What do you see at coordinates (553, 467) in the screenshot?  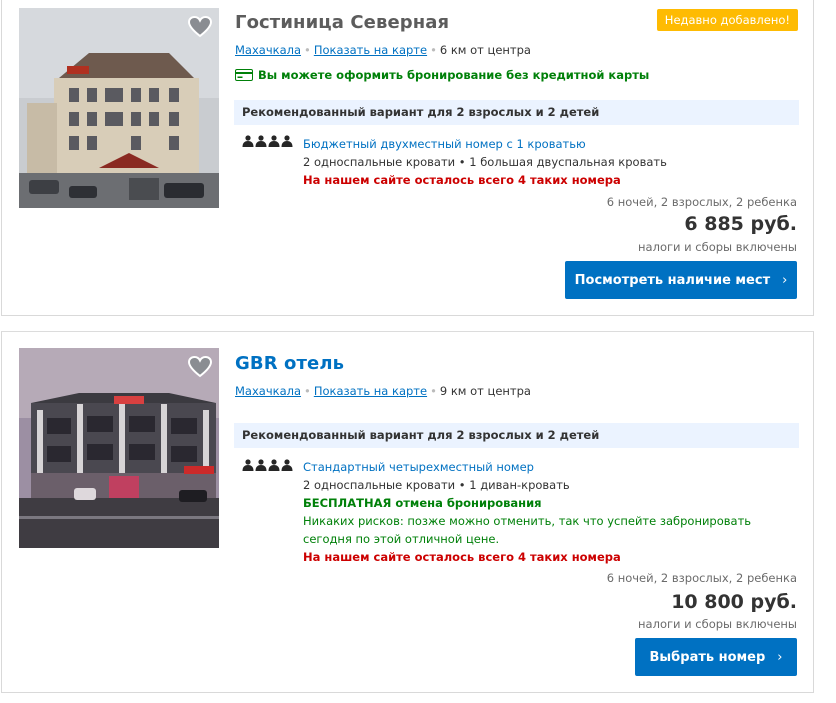 I see `room-name-link: Стандартный четырехместный номер` at bounding box center [553, 467].